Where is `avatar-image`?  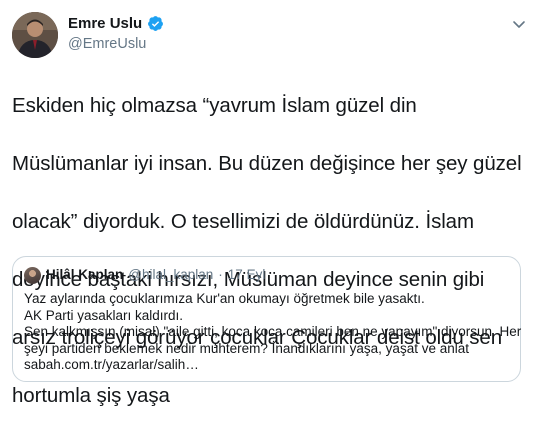
avatar-image is located at coordinates (35, 35).